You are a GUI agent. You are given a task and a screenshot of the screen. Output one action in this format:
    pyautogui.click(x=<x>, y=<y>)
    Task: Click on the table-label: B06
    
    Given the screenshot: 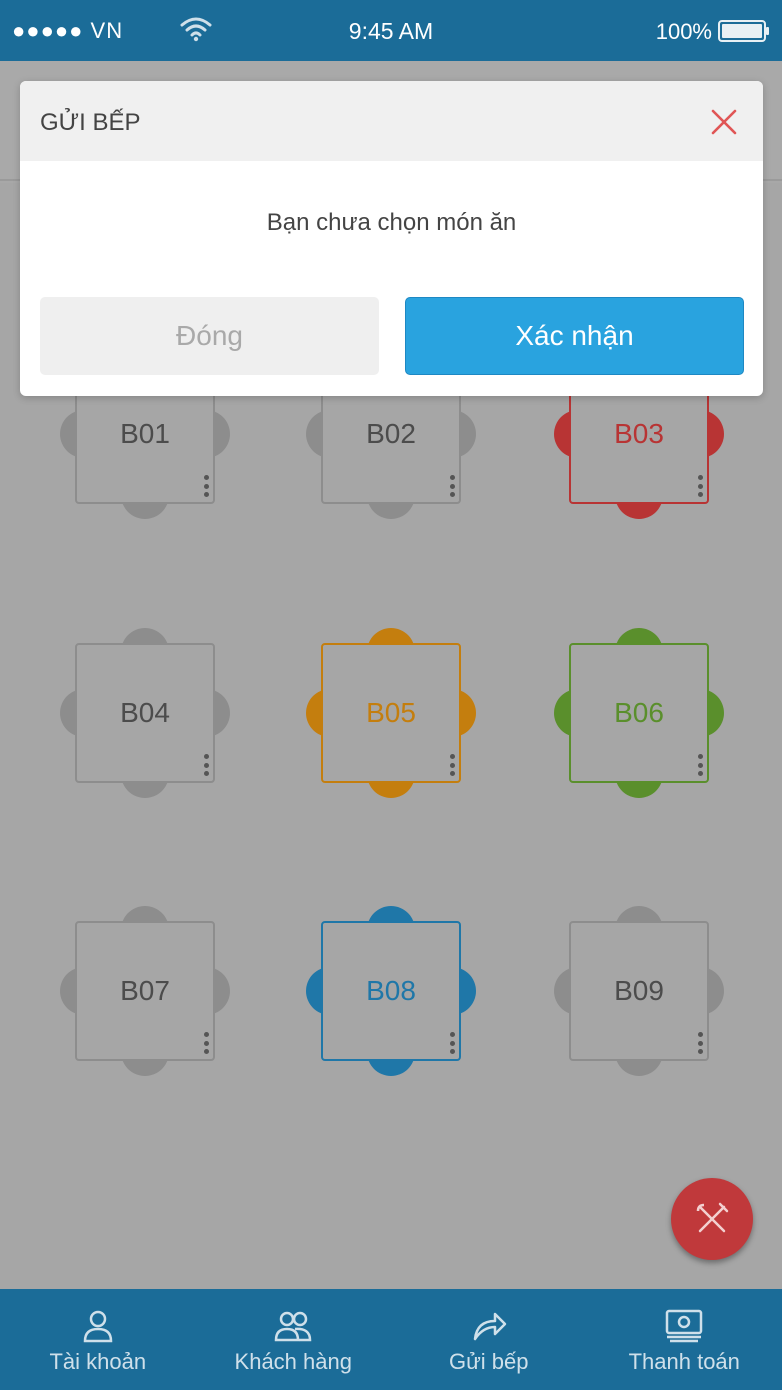 What is the action you would take?
    pyautogui.click(x=639, y=713)
    